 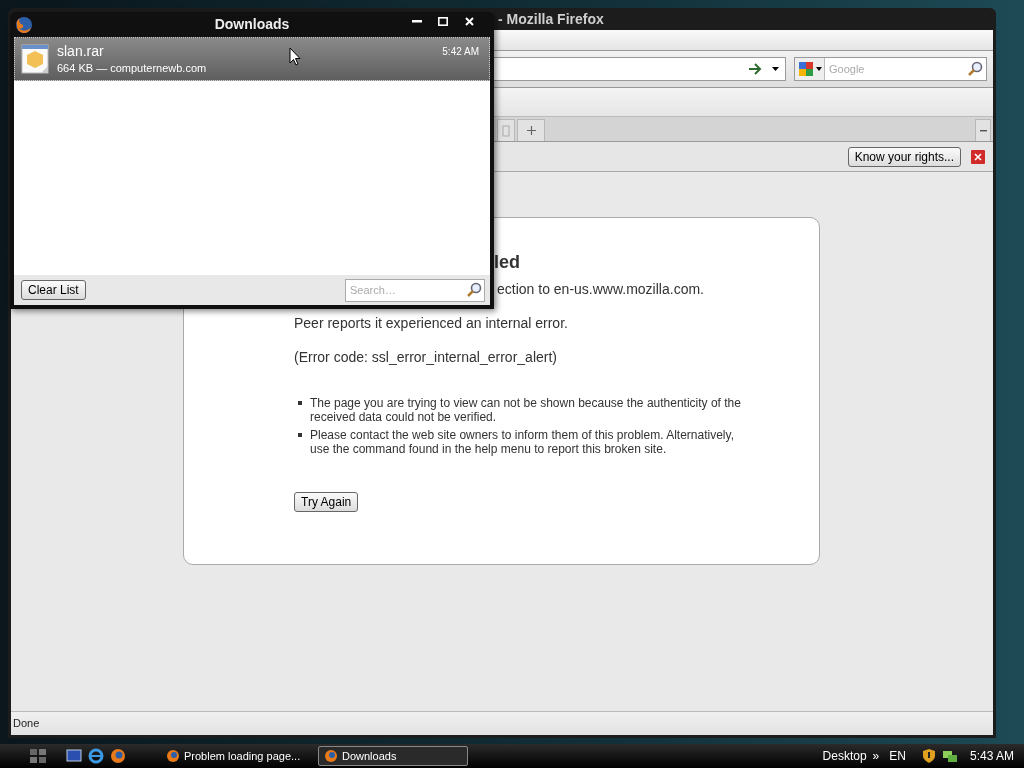 I want to click on download-item: slan.rar 664 KB — computernewb.com 5:42 AM, so click(x=252, y=59).